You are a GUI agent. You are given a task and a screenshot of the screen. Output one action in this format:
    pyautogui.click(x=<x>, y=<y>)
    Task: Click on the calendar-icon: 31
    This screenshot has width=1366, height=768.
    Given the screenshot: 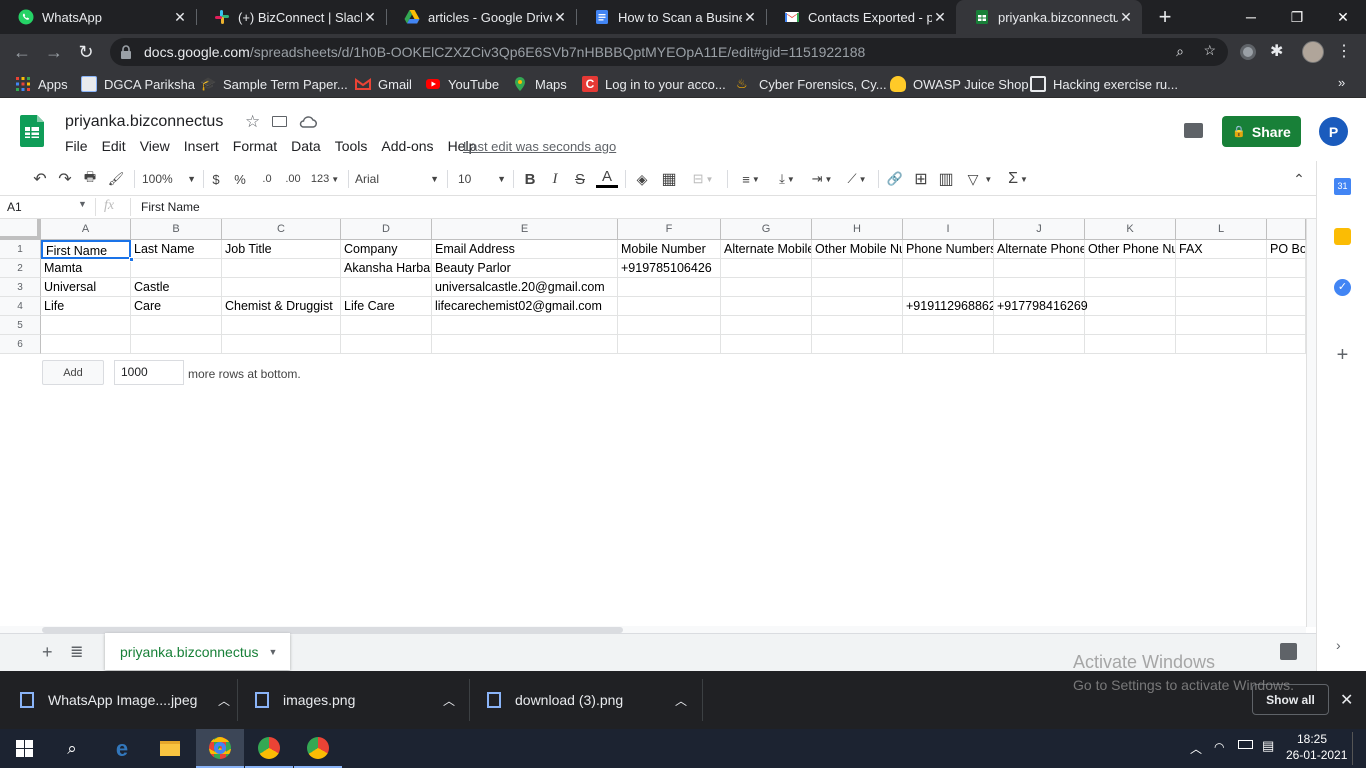 What is the action you would take?
    pyautogui.click(x=1342, y=186)
    